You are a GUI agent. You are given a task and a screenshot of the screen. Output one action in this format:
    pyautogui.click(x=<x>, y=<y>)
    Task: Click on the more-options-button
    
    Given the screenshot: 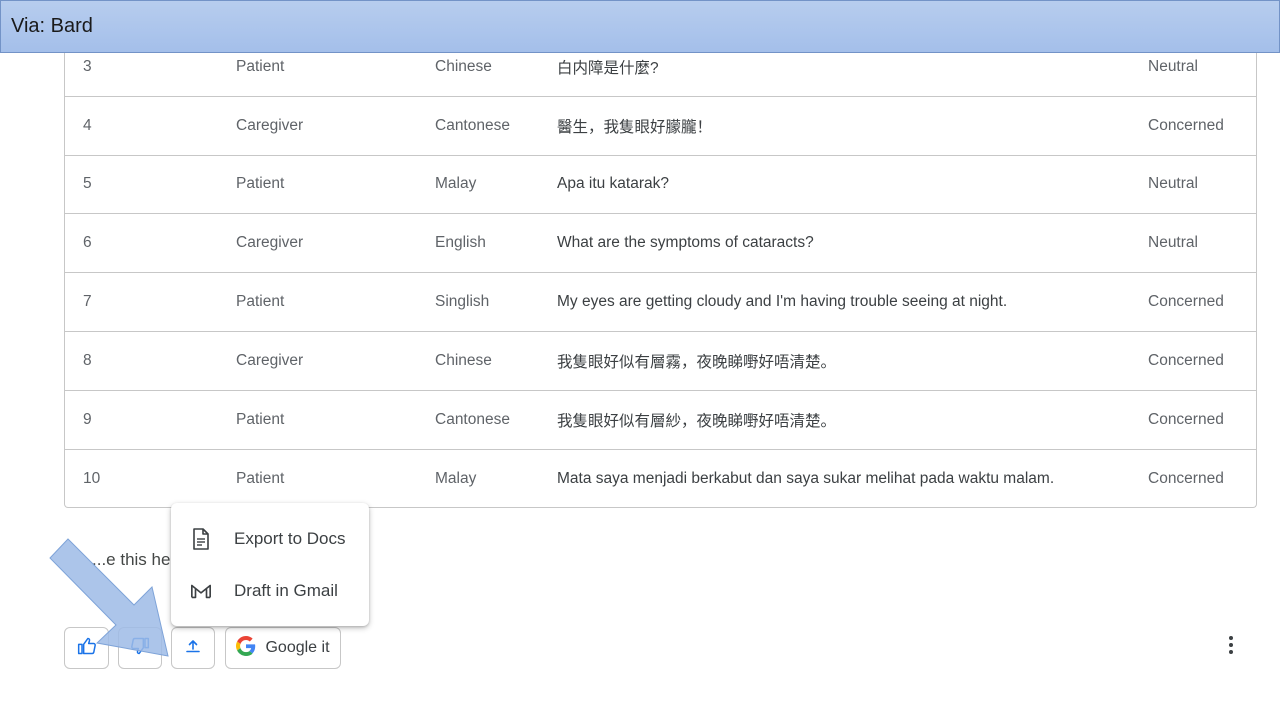 What is the action you would take?
    pyautogui.click(x=1231, y=645)
    